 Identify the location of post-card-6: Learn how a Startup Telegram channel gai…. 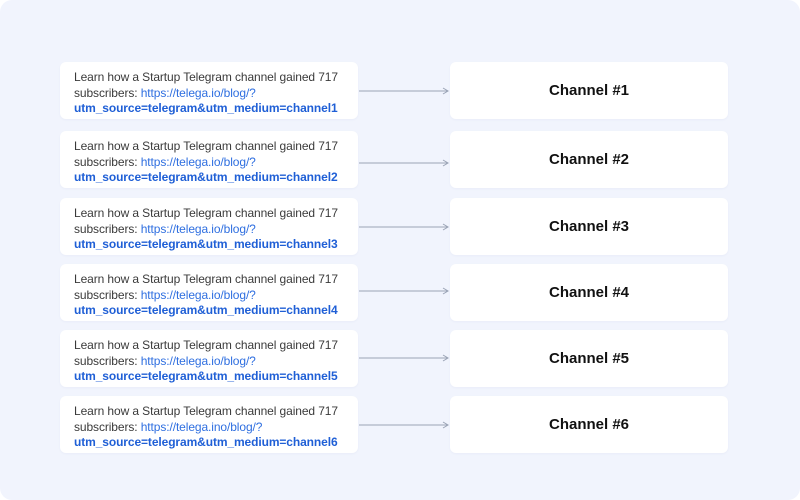
(209, 424).